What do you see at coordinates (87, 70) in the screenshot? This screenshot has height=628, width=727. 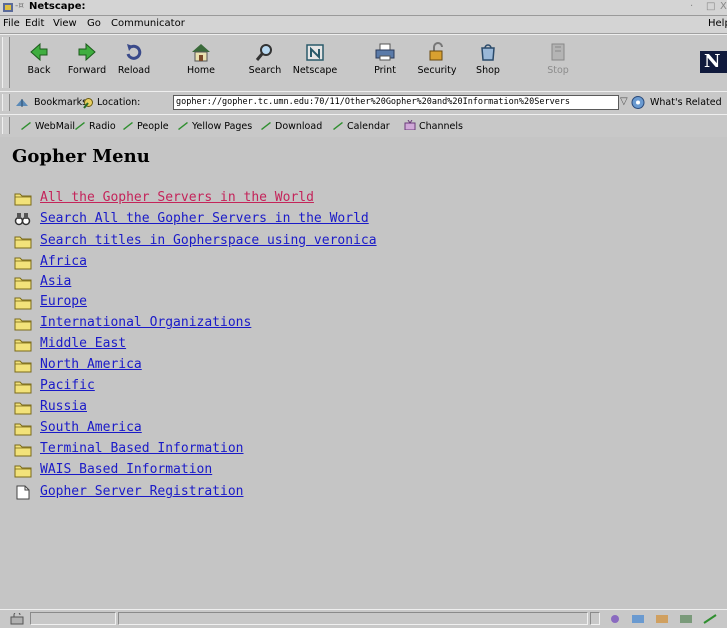 I see `forward-label: Forward` at bounding box center [87, 70].